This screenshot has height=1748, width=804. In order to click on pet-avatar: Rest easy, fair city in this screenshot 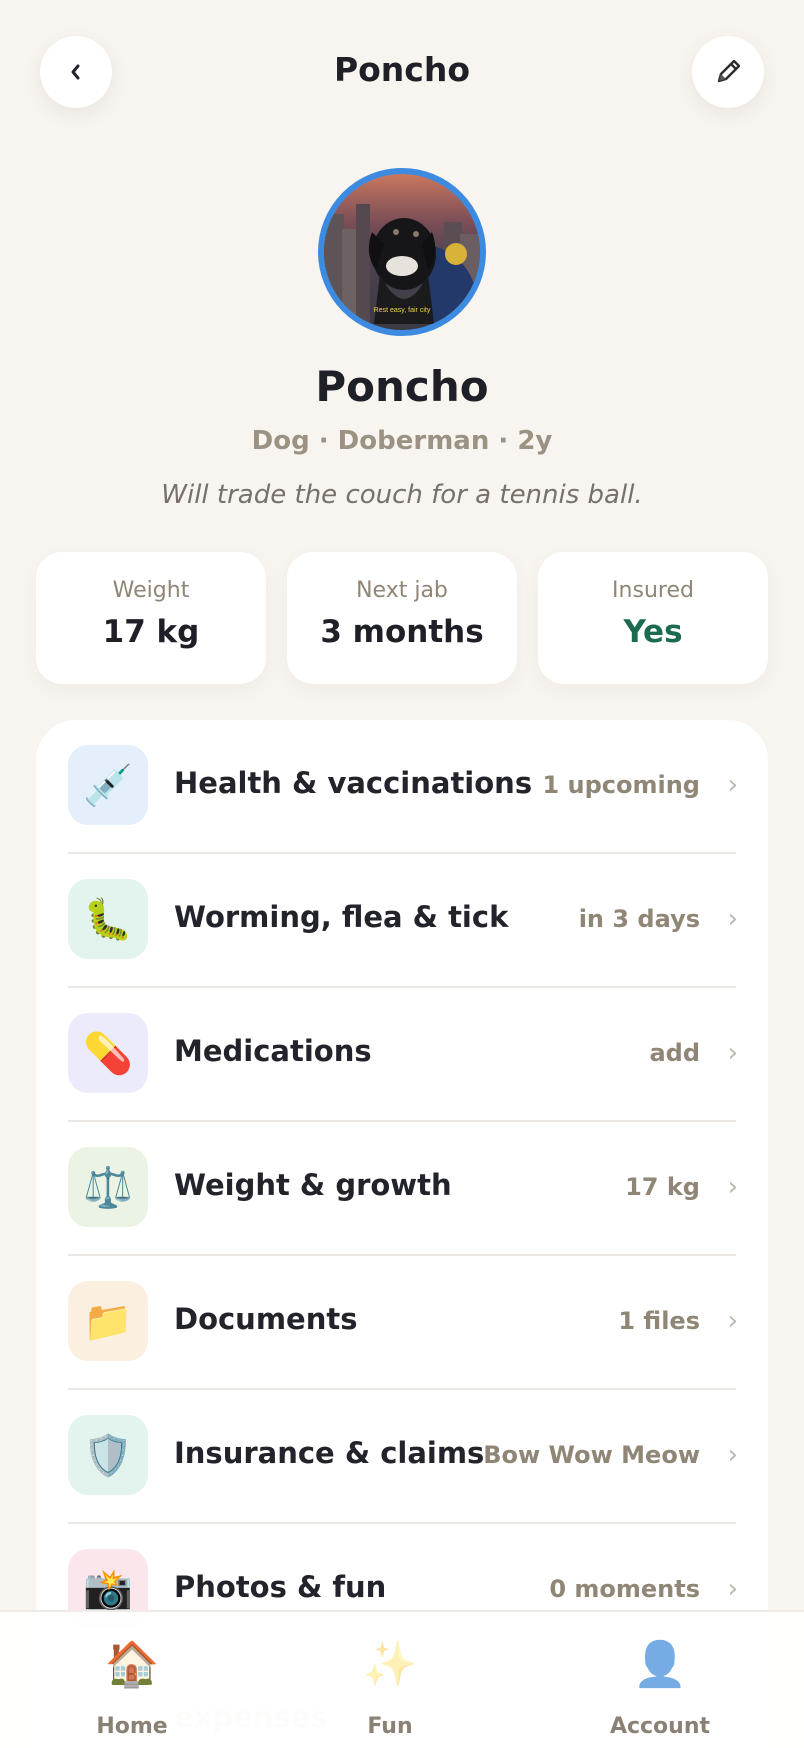, I will do `click(402, 252)`.